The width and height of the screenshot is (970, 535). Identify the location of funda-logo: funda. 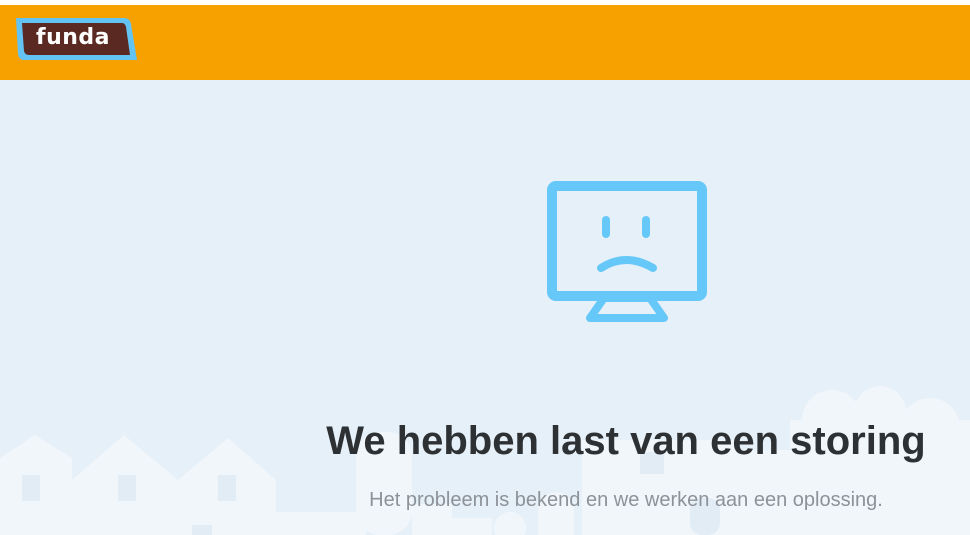
(75, 39).